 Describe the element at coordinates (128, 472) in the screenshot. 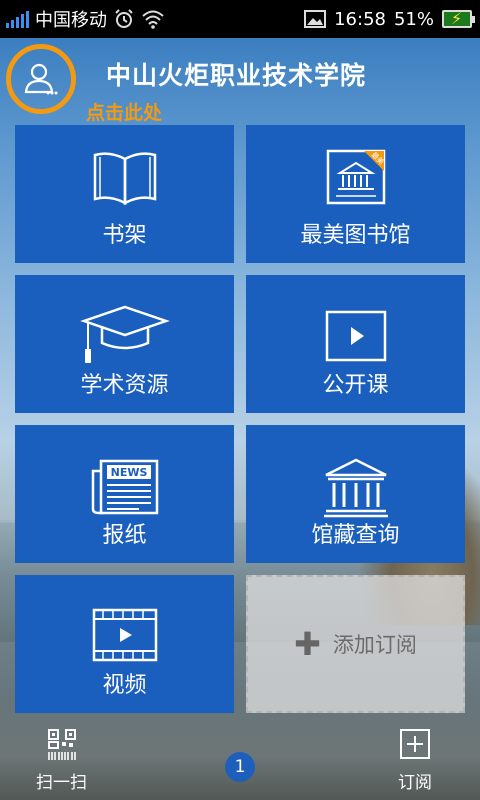

I see `news-text: NEWS` at that location.